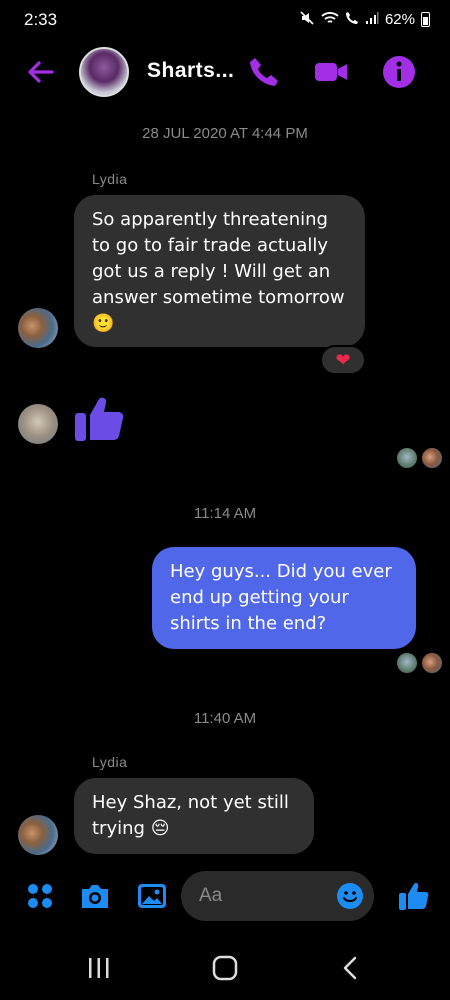  What do you see at coordinates (225, 513) in the screenshot?
I see `date-separator: 11:14 AM` at bounding box center [225, 513].